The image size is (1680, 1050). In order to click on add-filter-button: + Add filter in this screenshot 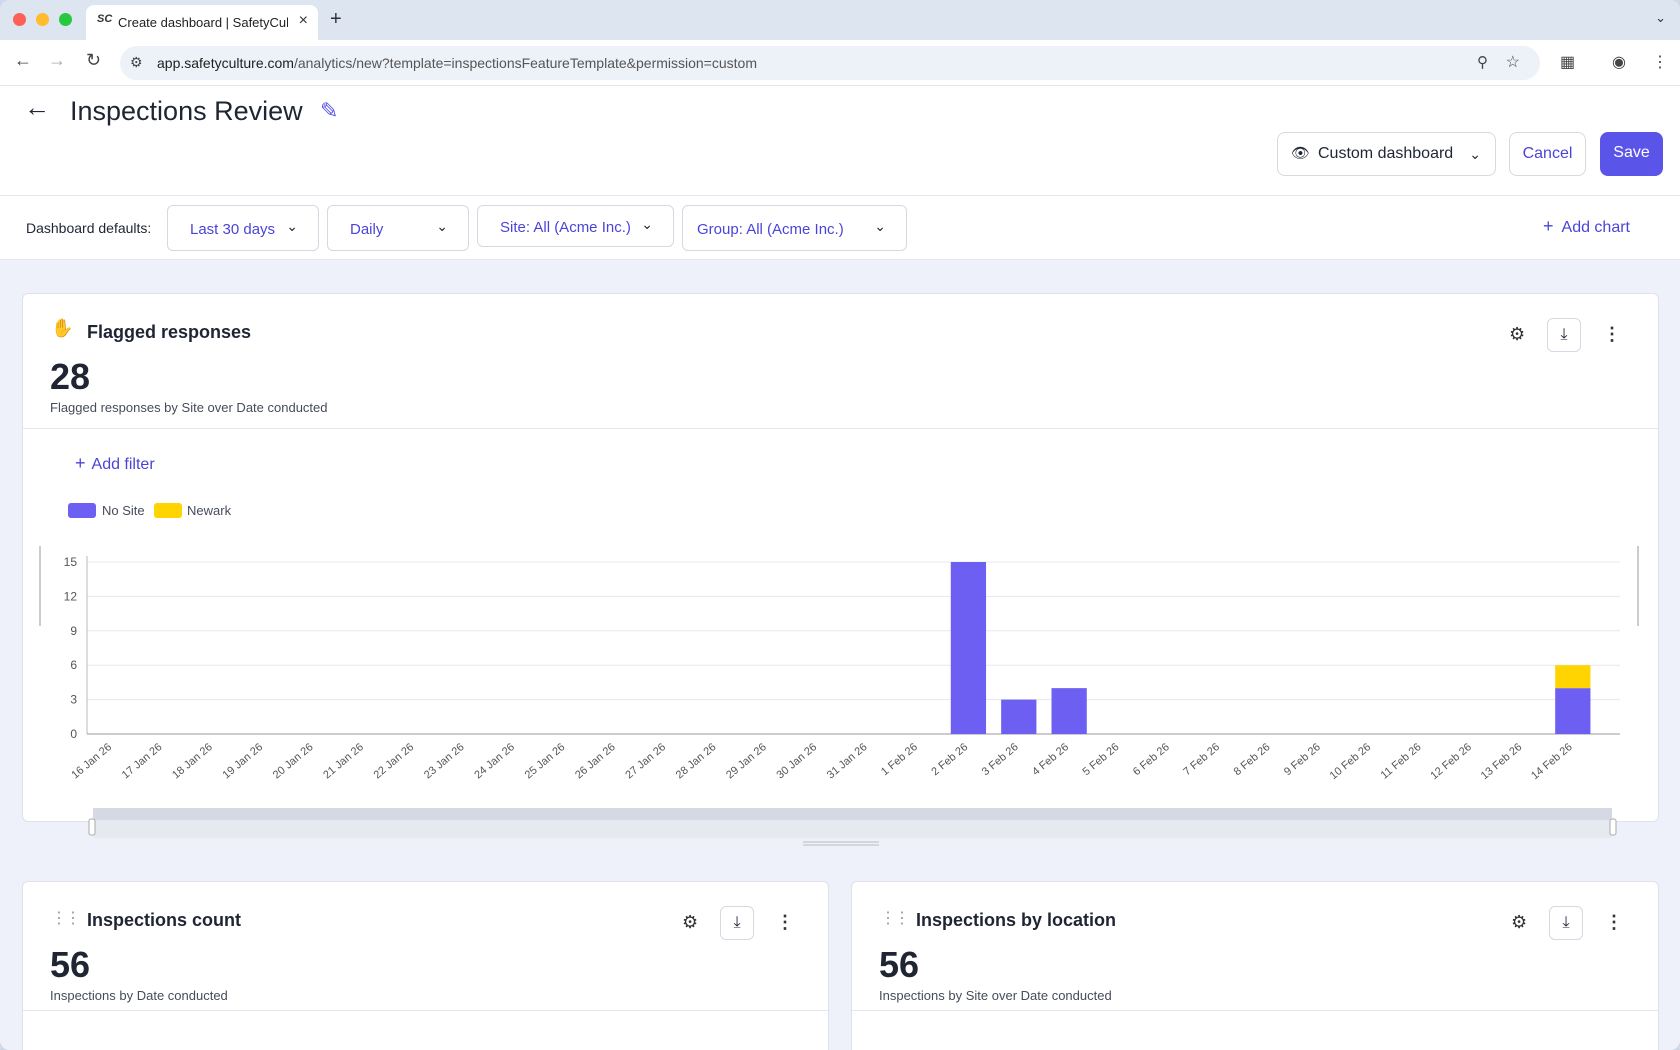, I will do `click(115, 463)`.